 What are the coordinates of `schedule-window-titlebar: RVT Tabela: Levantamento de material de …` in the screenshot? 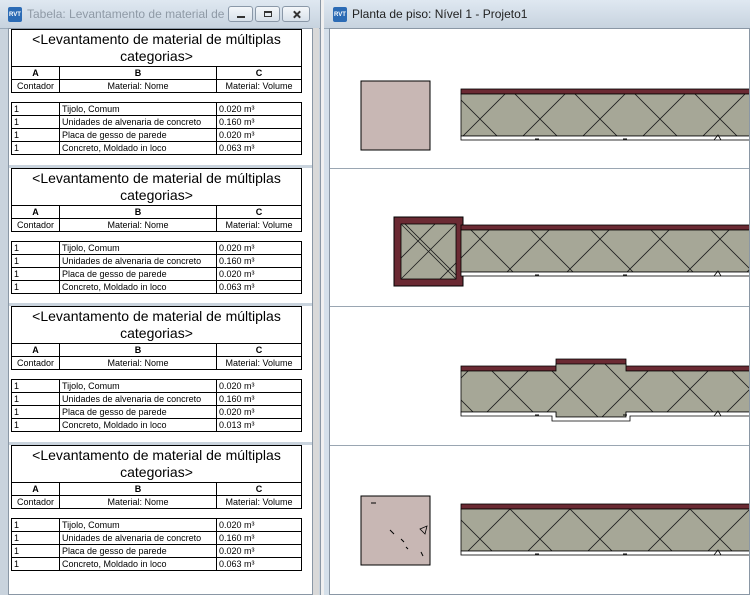 It's located at (160, 14).